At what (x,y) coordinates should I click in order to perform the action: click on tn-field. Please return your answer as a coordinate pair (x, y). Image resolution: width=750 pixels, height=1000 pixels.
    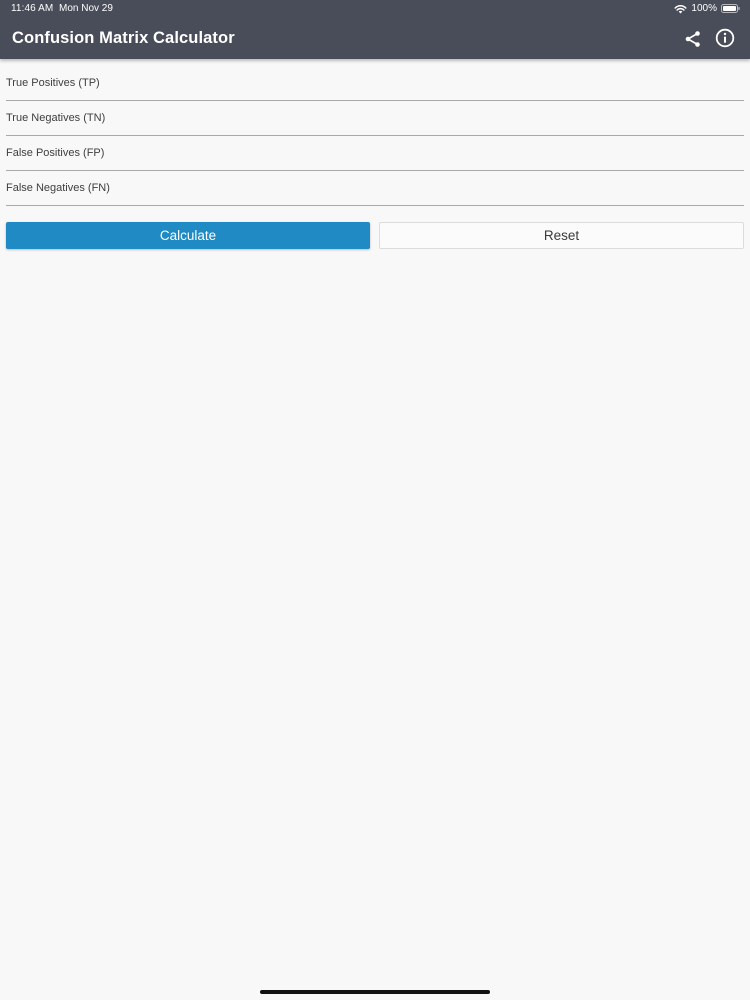
    Looking at the image, I should click on (375, 118).